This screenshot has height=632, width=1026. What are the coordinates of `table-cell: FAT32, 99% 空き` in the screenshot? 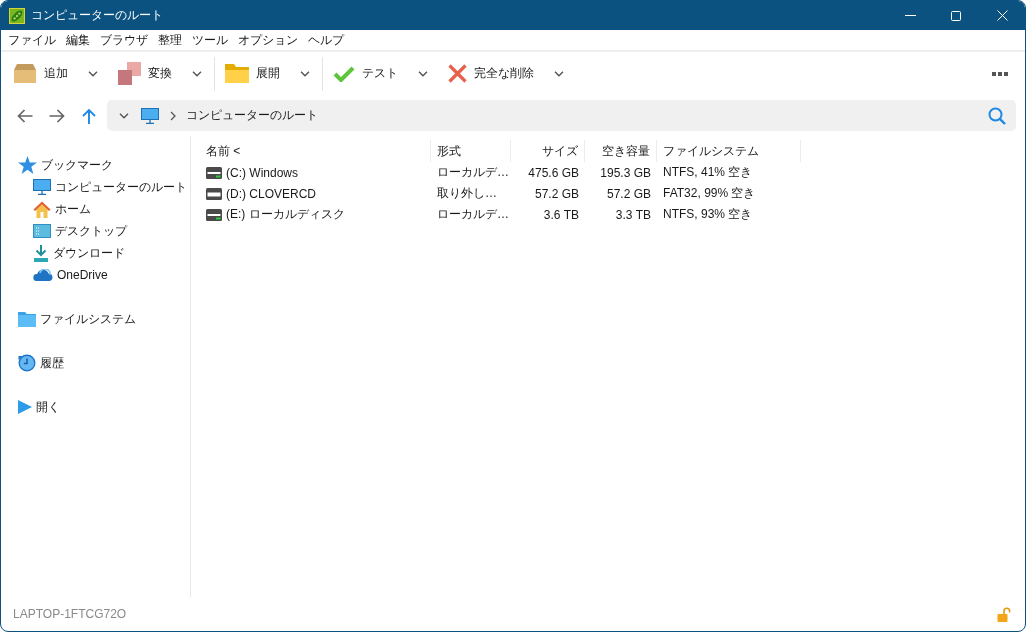 It's located at (709, 193).